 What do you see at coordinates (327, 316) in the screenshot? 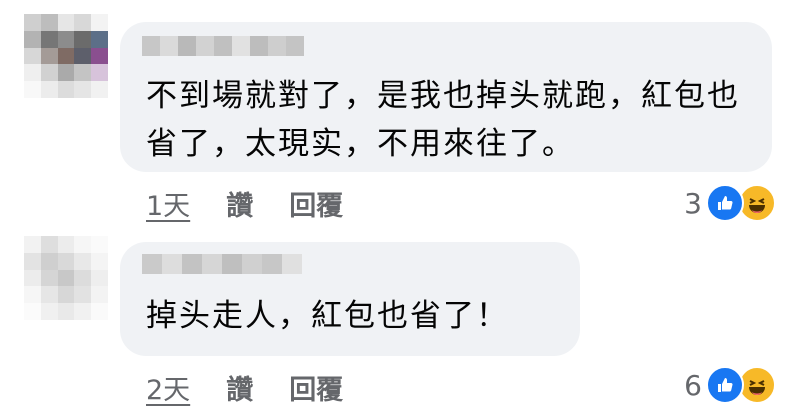
I see `comment-text: 掉头走人，紅包也省了！` at bounding box center [327, 316].